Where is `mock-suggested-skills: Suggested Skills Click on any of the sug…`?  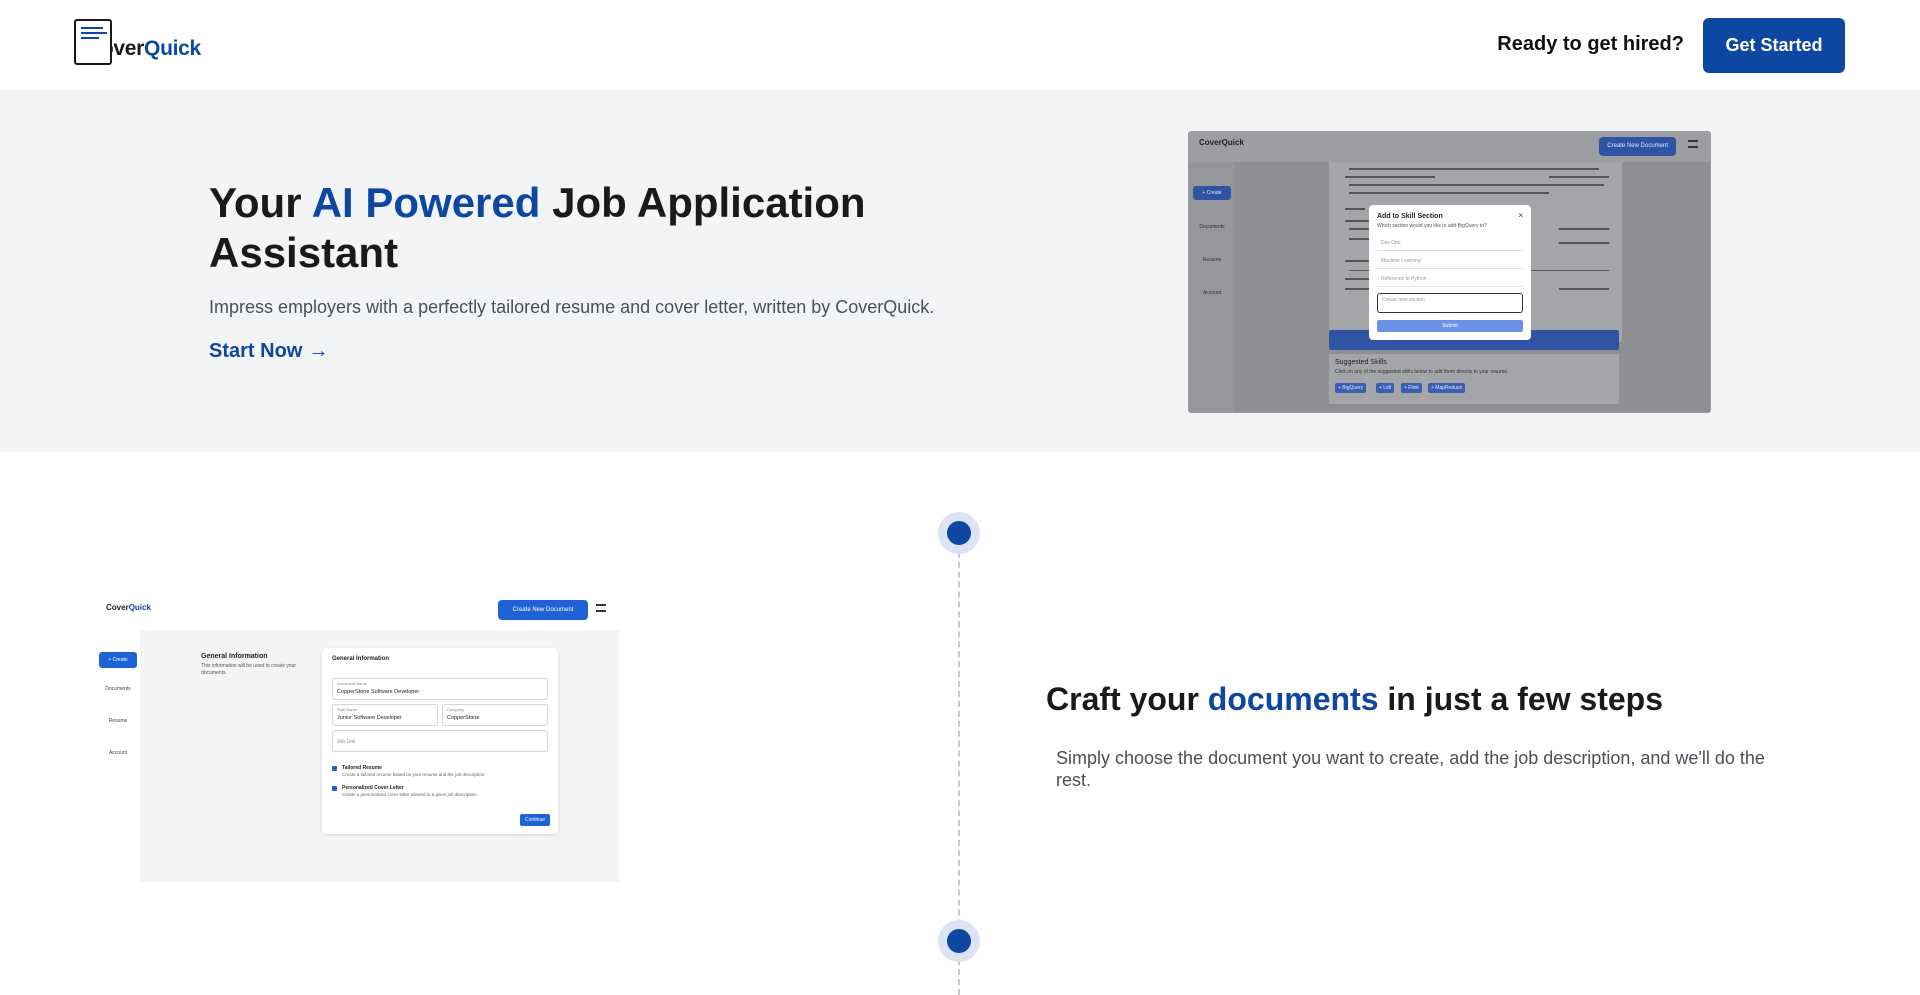
mock-suggested-skills: Suggested Skills Click on any of the sug… is located at coordinates (1474, 379).